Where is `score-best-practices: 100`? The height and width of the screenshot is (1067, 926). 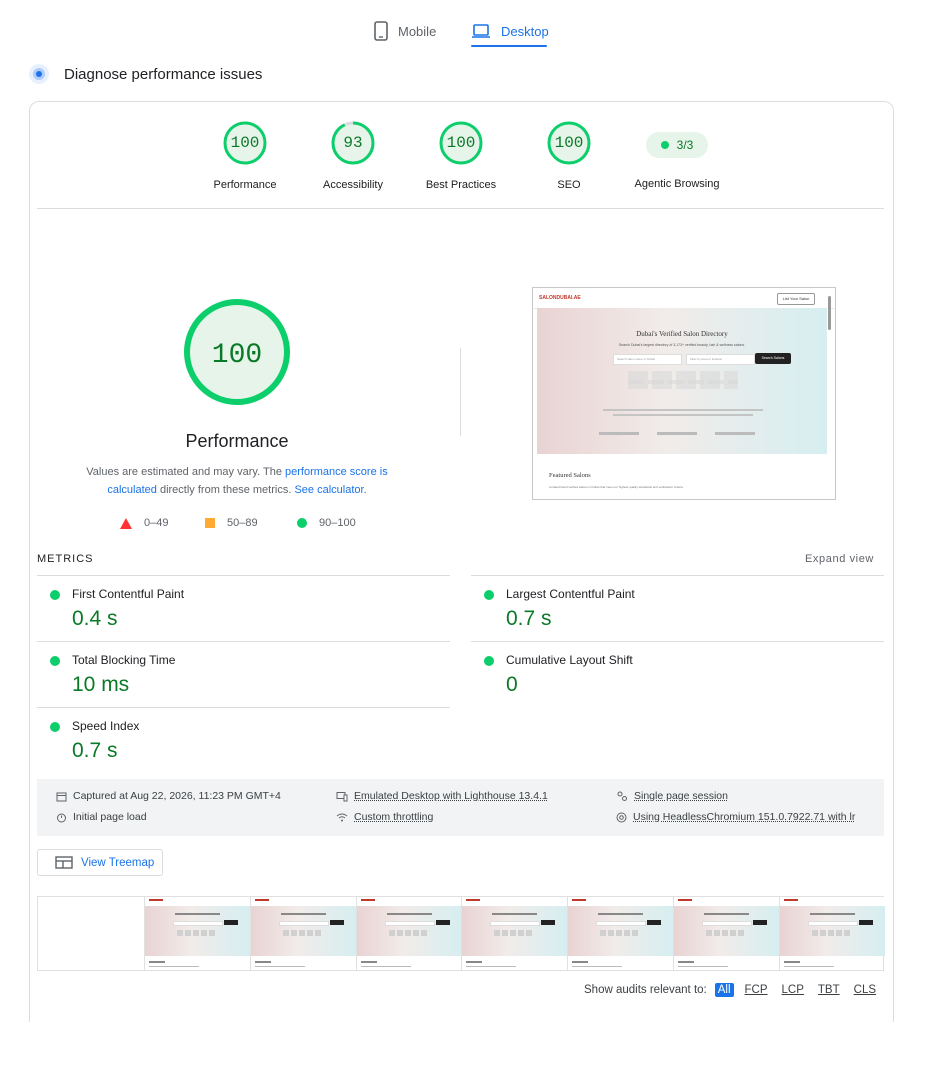 score-best-practices: 100 is located at coordinates (461, 143).